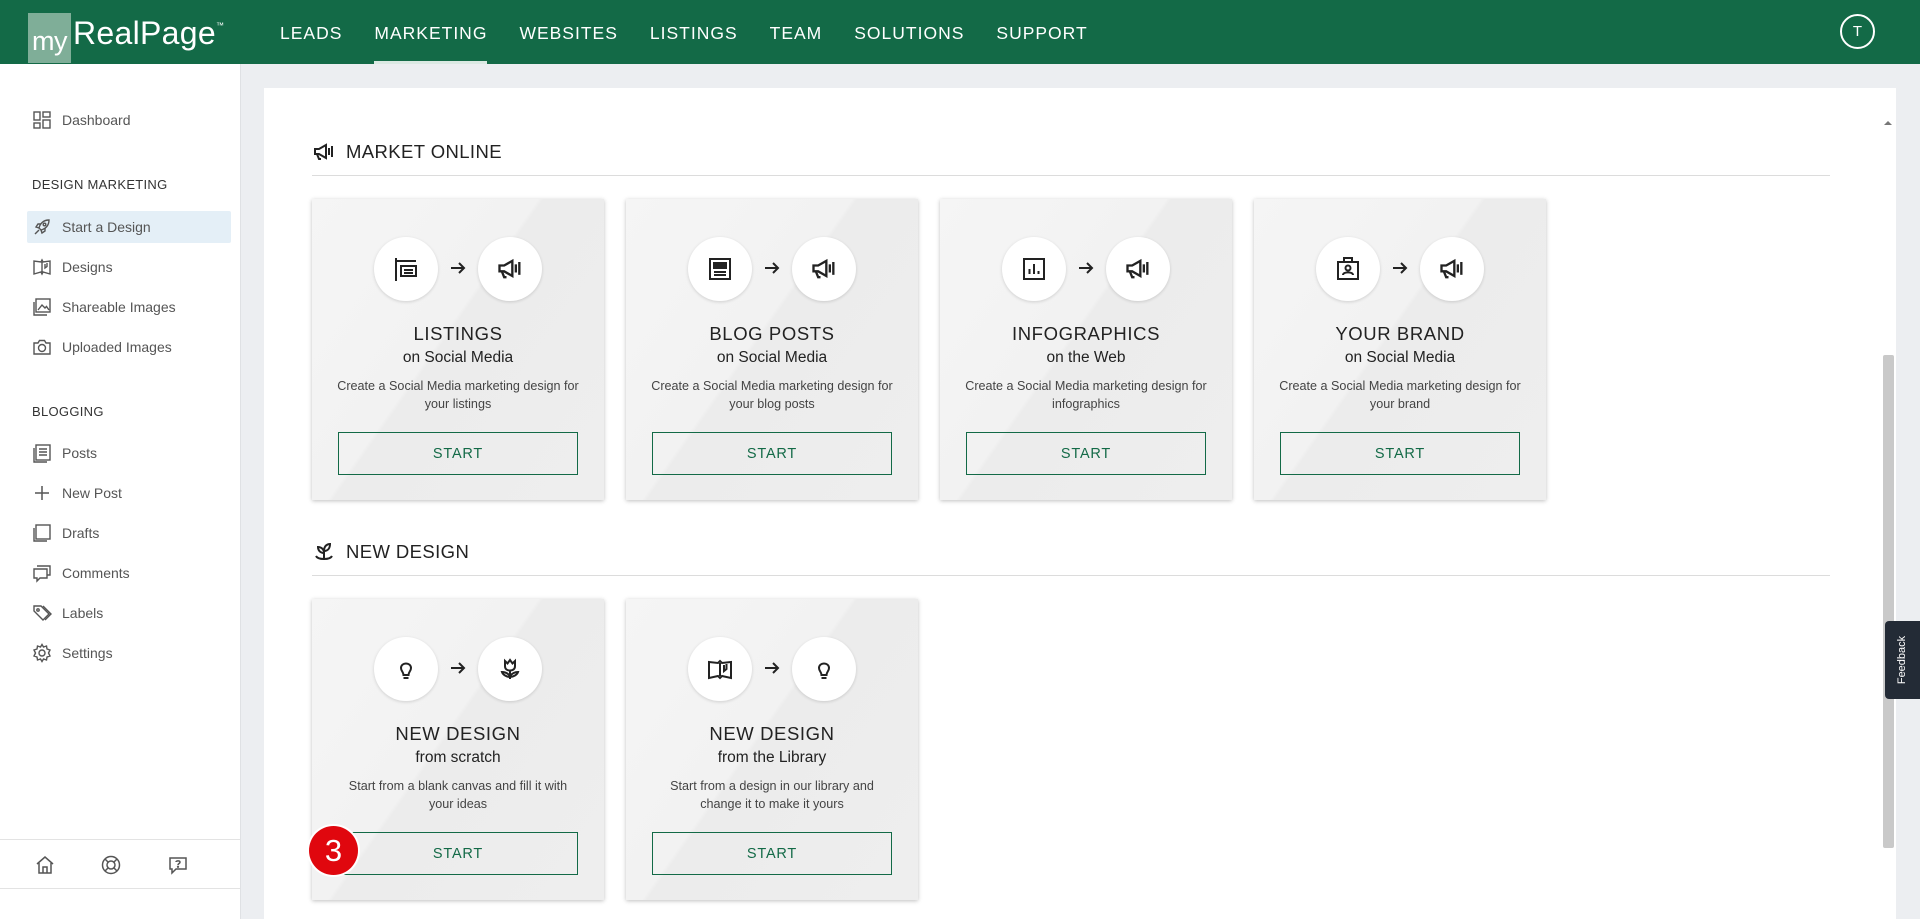 The height and width of the screenshot is (919, 1920). What do you see at coordinates (144, 33) in the screenshot?
I see `logo-name: RealPage` at bounding box center [144, 33].